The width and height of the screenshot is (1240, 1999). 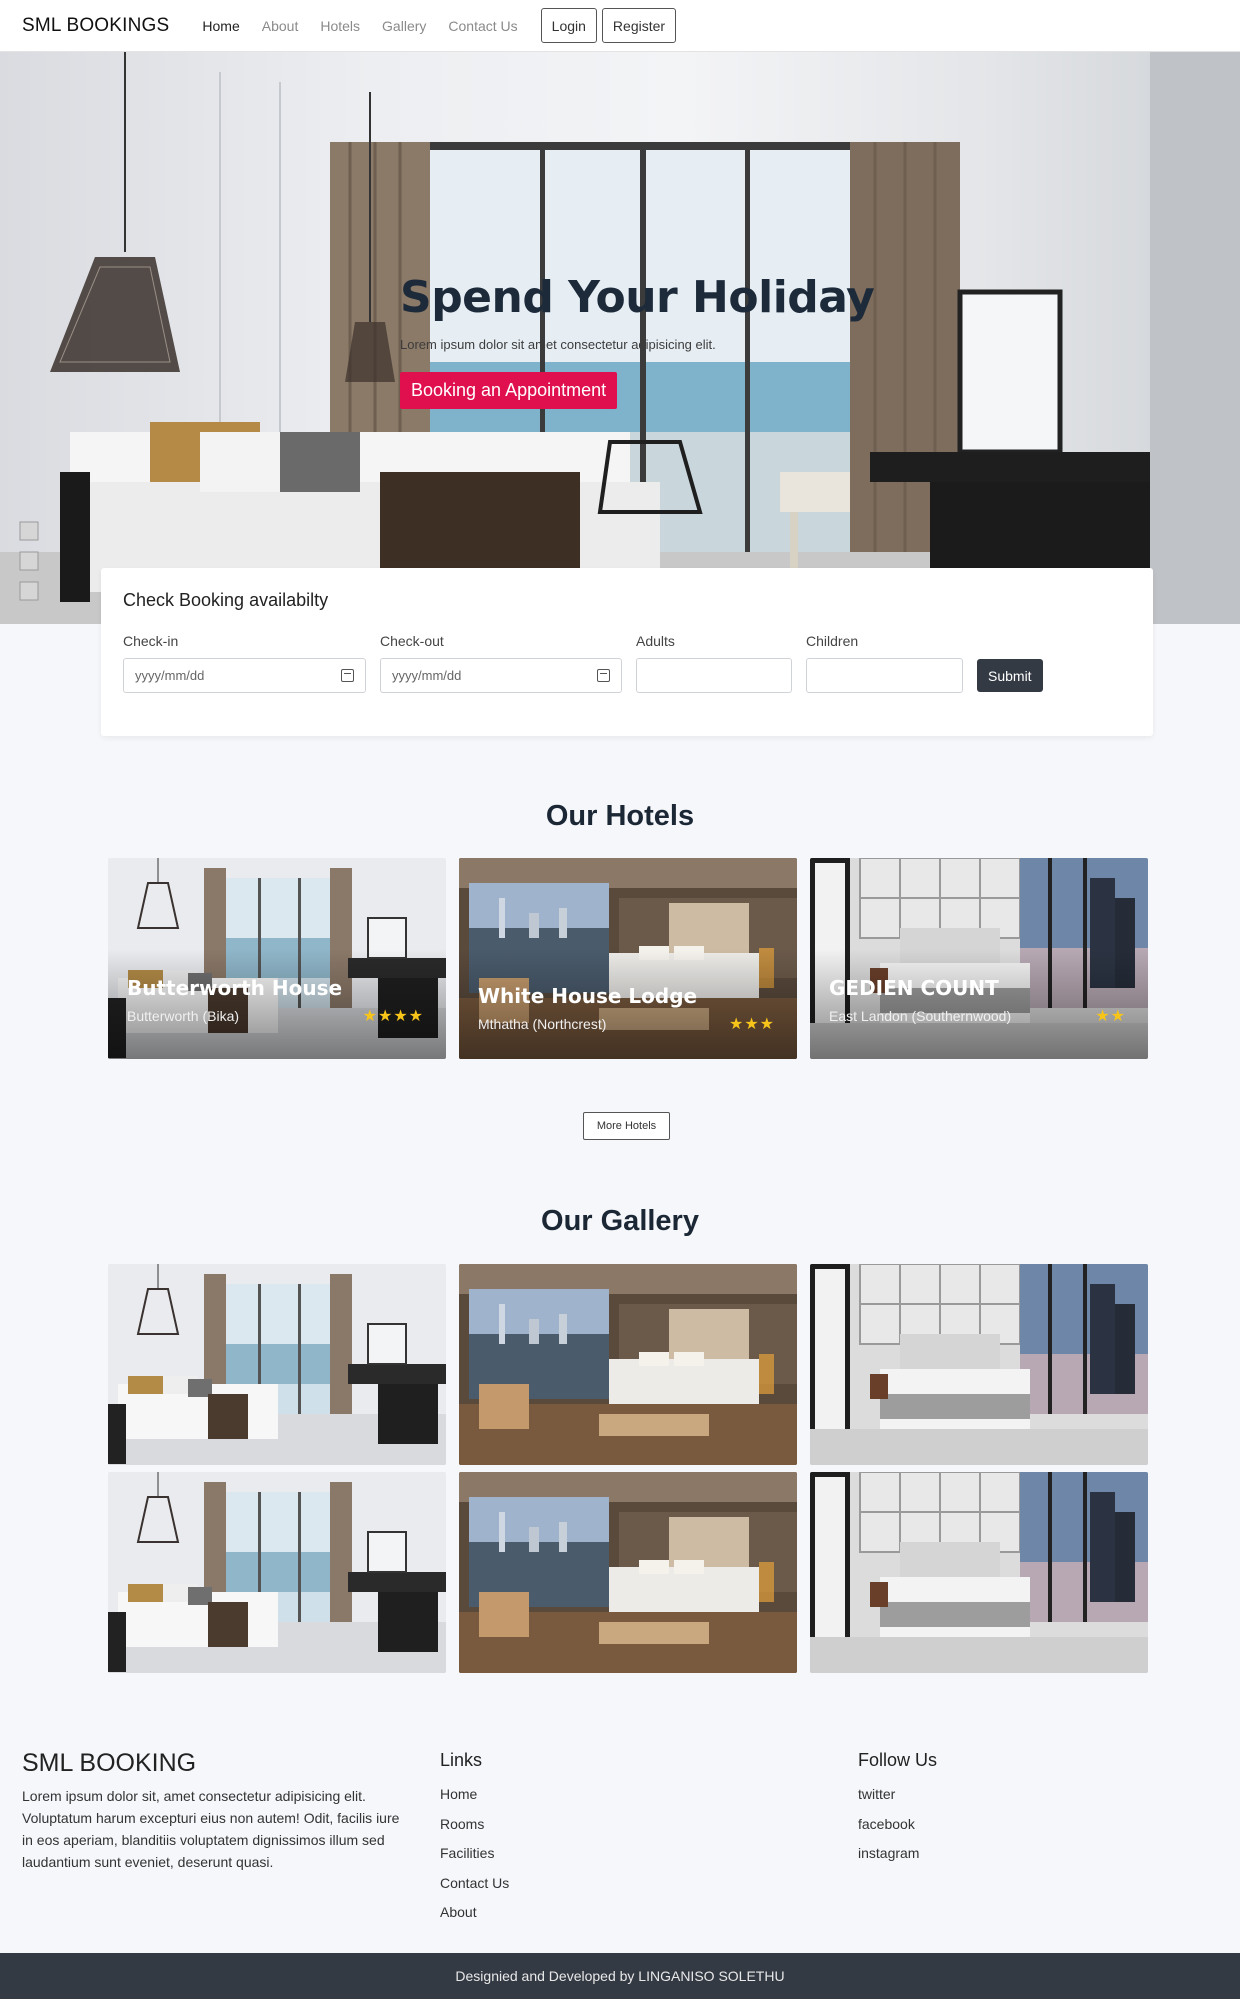 What do you see at coordinates (151, 641) in the screenshot?
I see `checkin-label: Check-in` at bounding box center [151, 641].